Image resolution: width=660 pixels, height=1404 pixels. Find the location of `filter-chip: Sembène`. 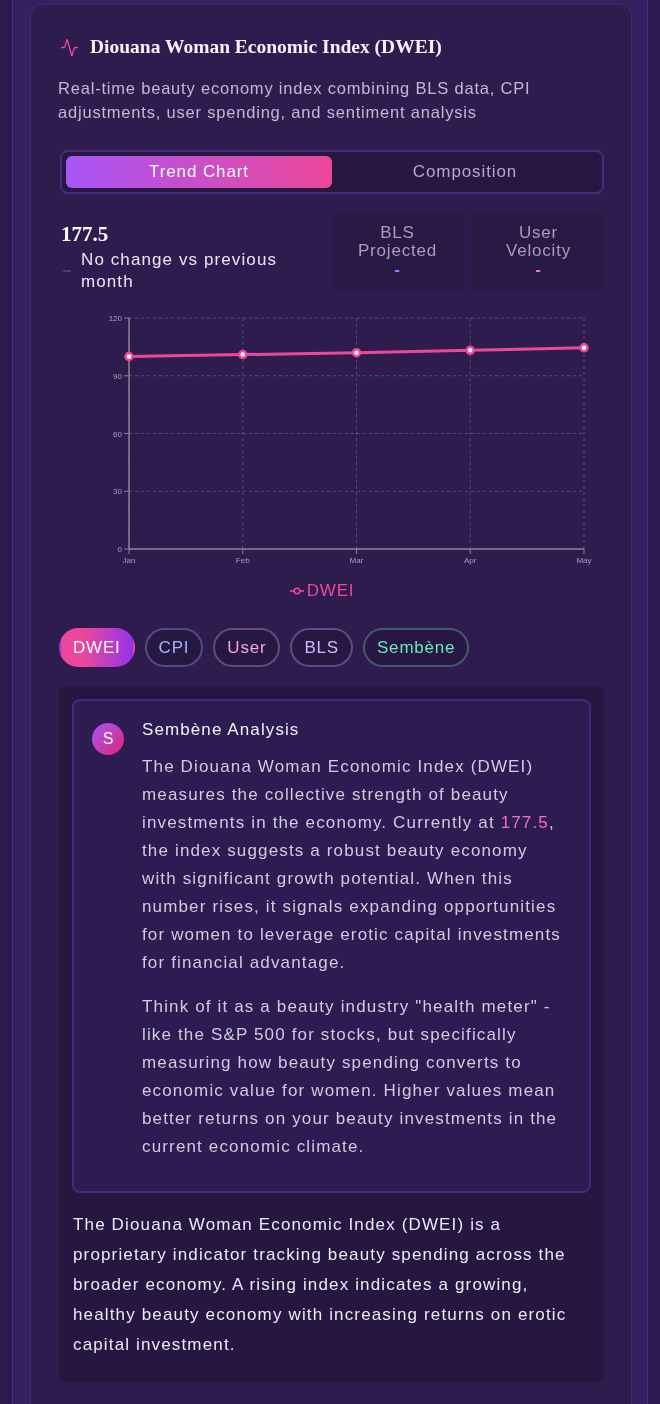

filter-chip: Sembène is located at coordinates (416, 647).